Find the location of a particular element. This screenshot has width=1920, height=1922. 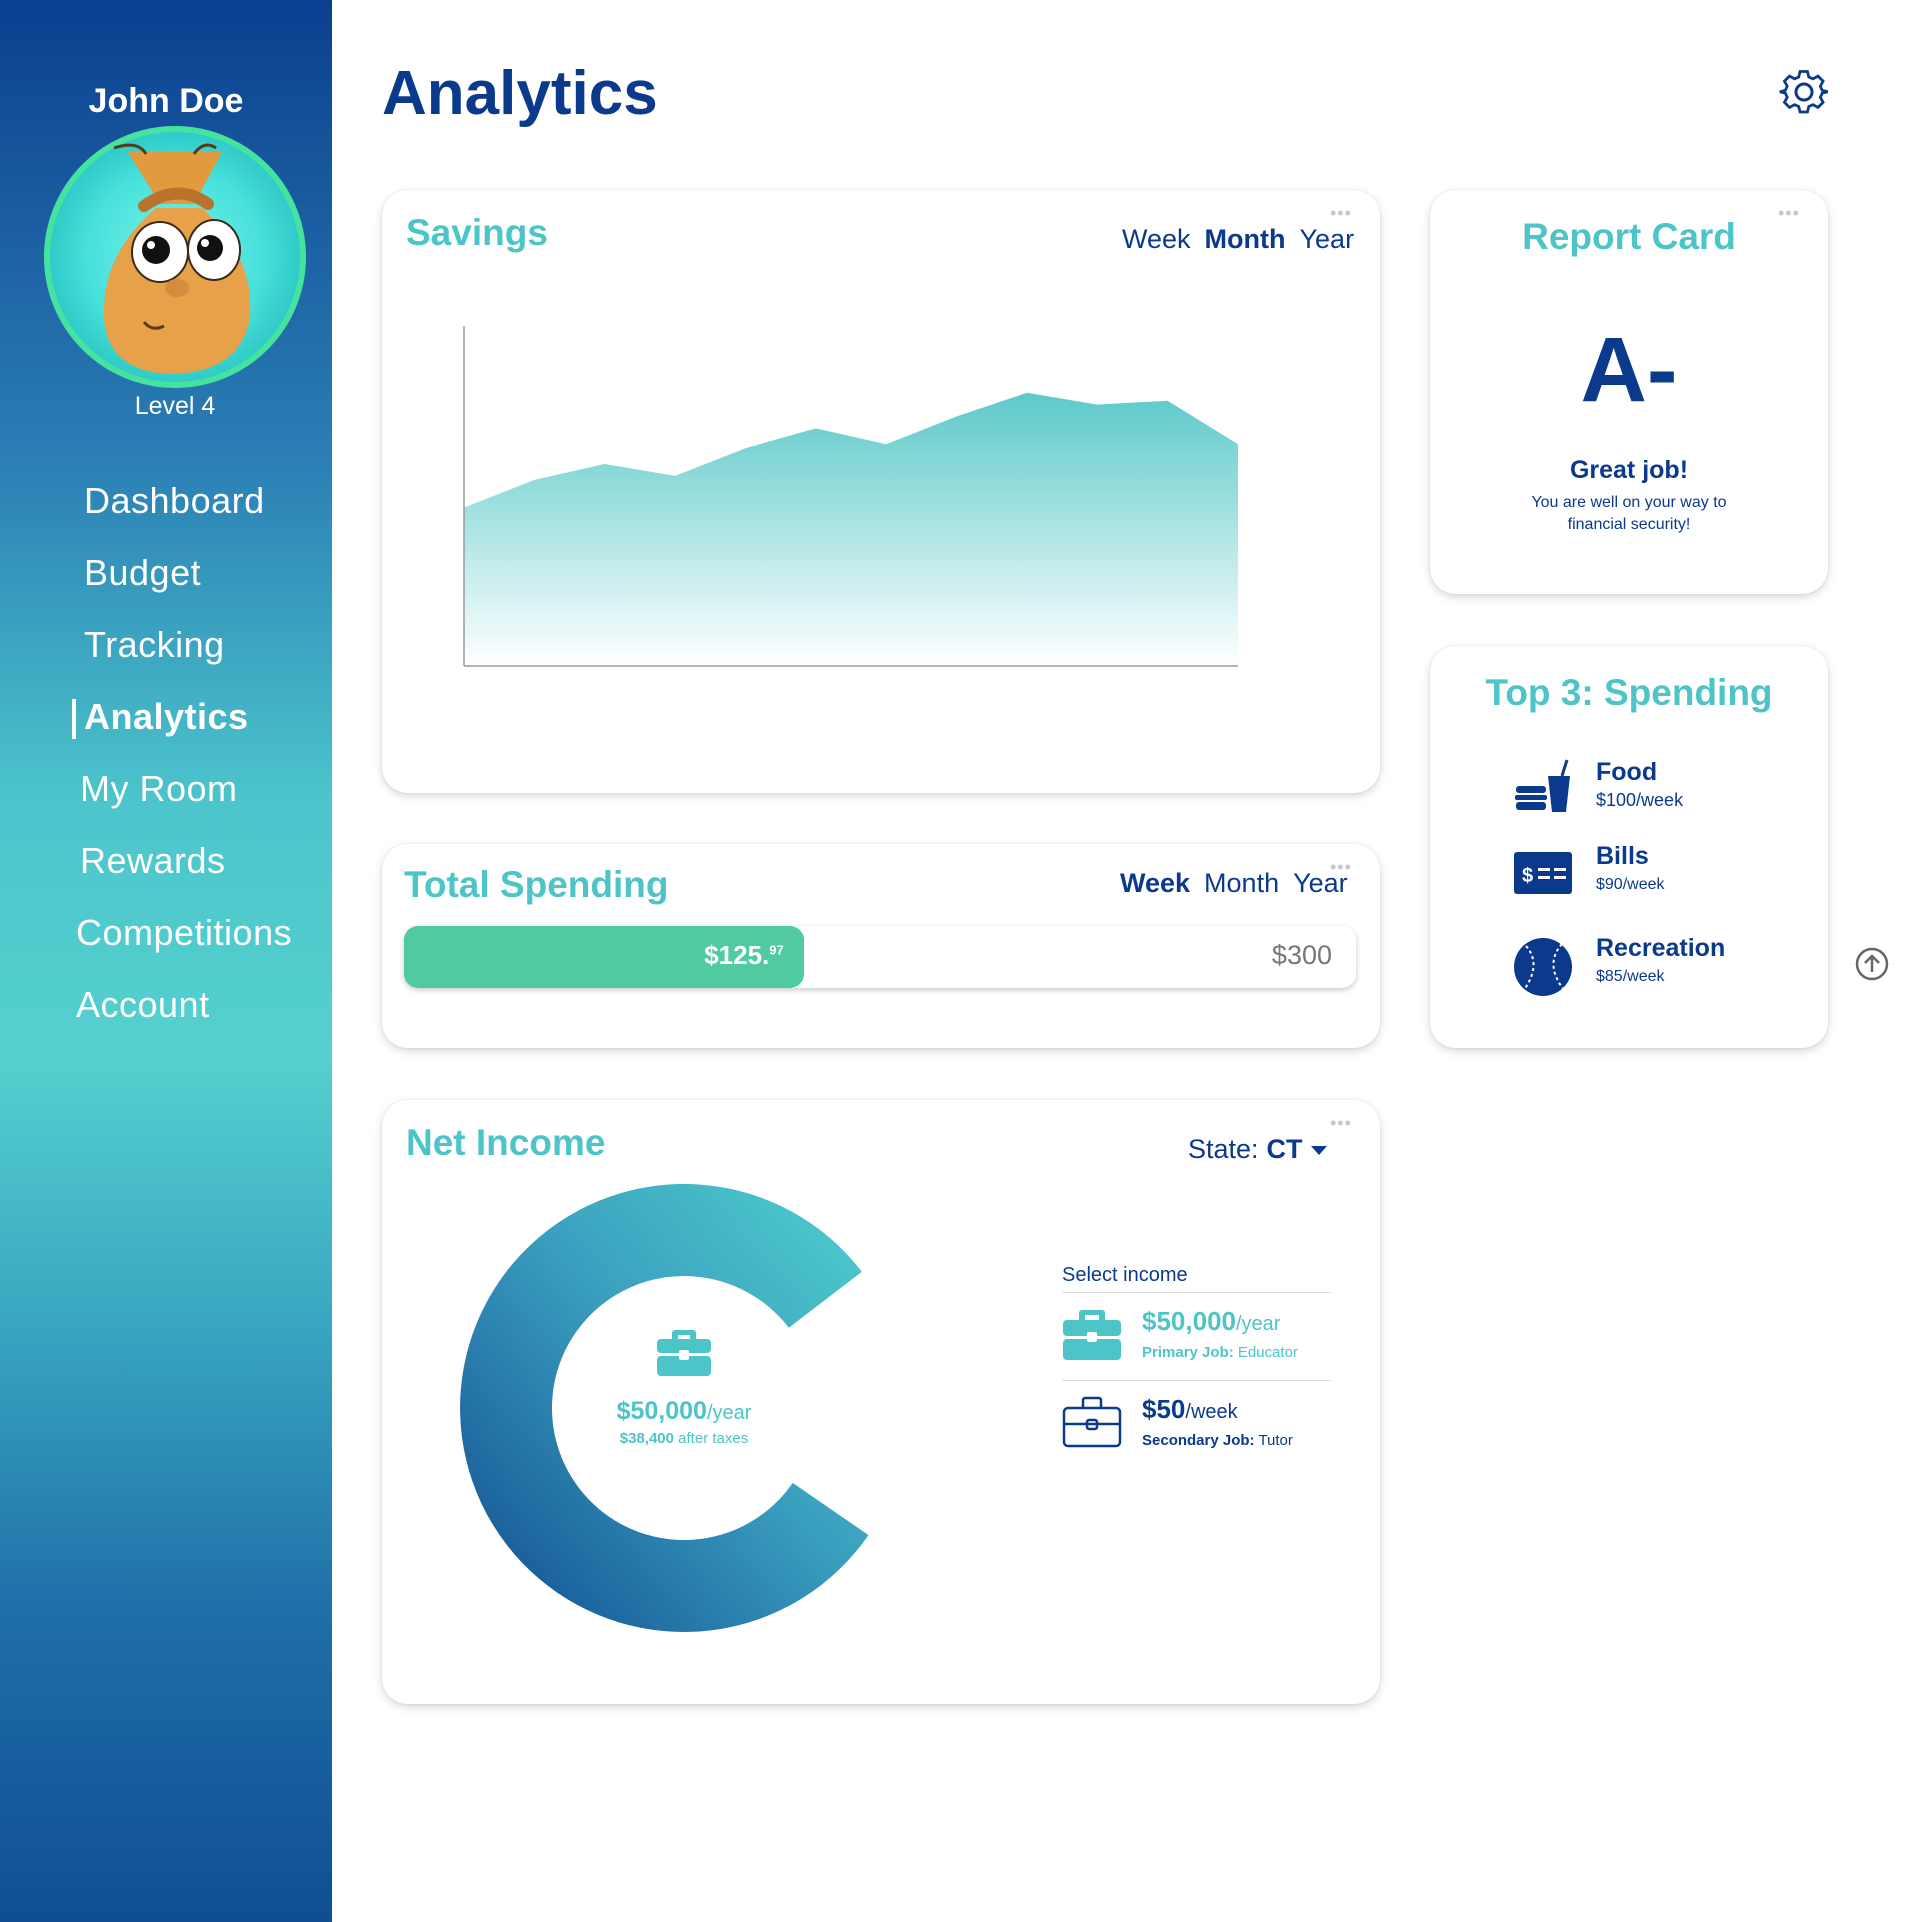

savings-chart is located at coordinates (850, 496).